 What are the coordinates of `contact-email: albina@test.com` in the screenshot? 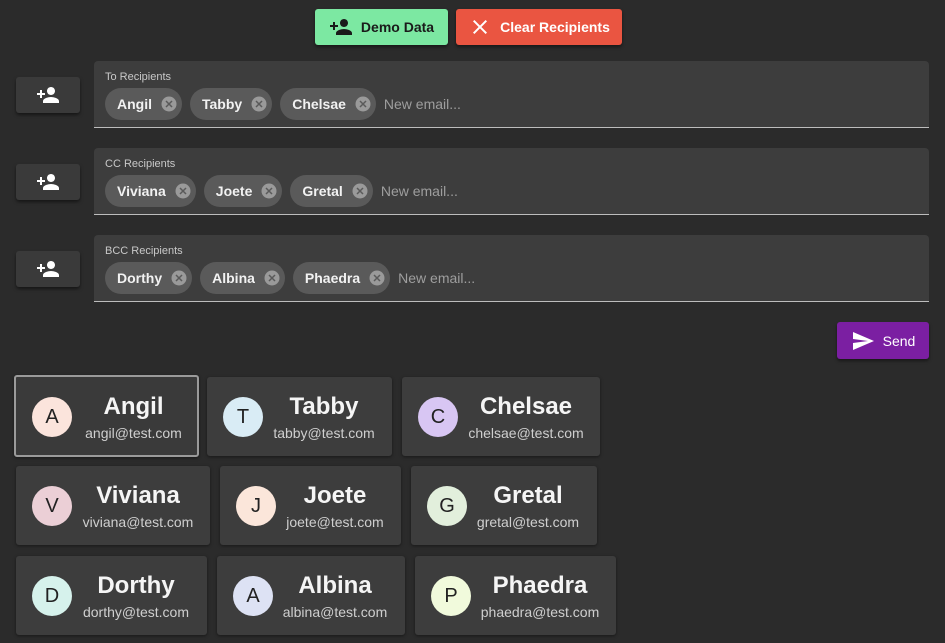 It's located at (335, 612).